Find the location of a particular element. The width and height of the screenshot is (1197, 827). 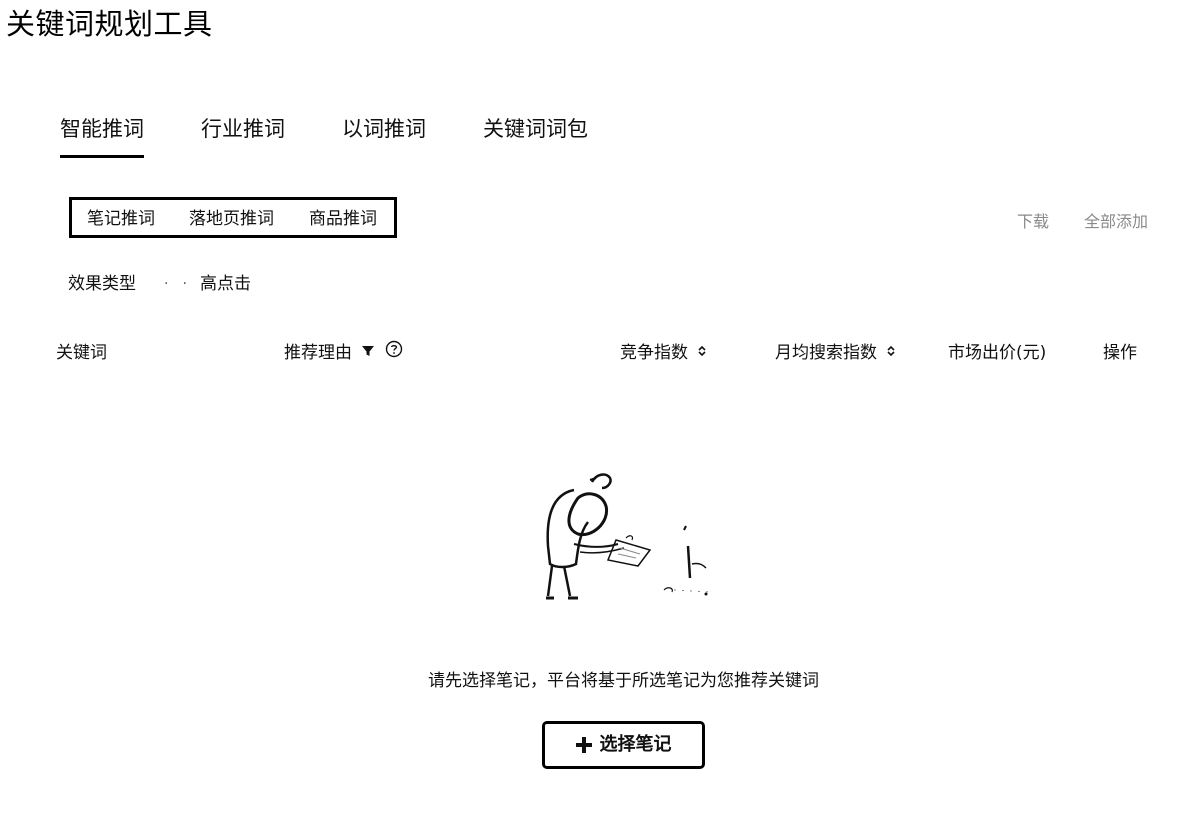

tab-keyword-package: 关键词词包 is located at coordinates (535, 129).